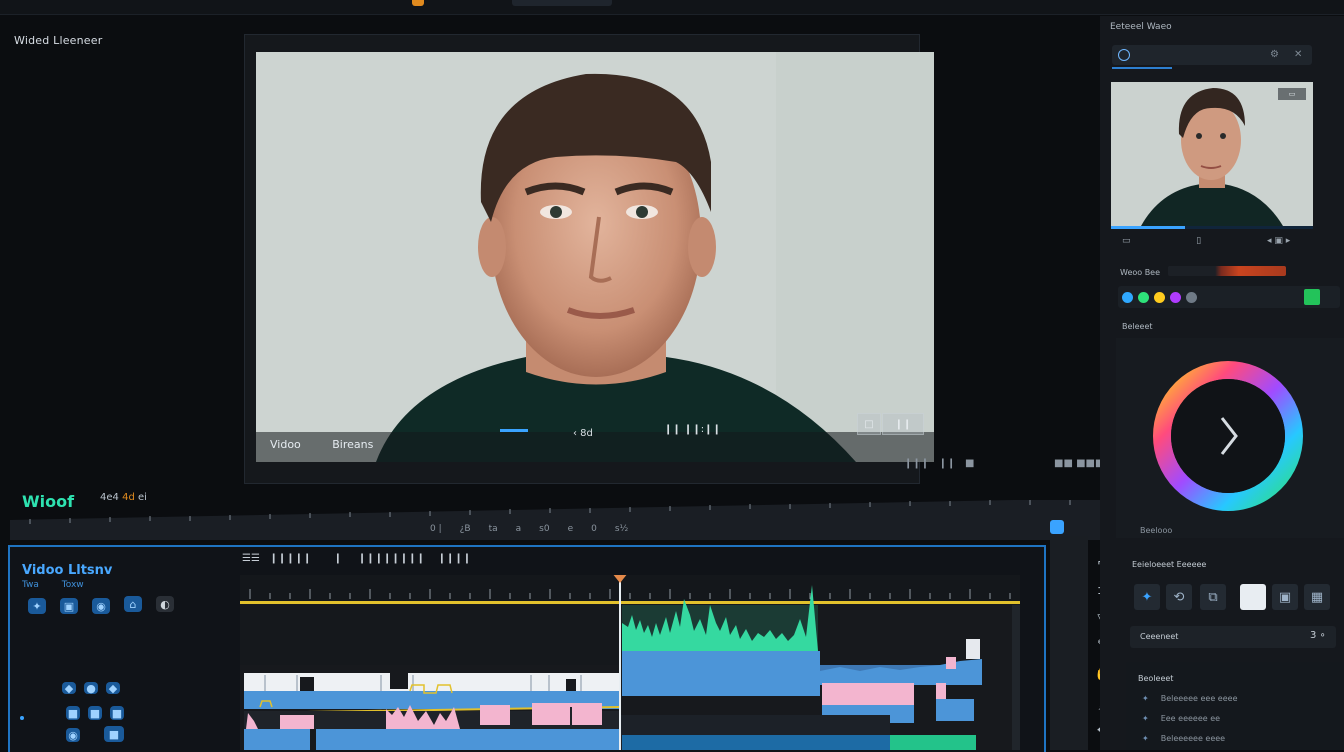  What do you see at coordinates (465, 529) in the screenshot?
I see `ruler-label: ¿B` at bounding box center [465, 529].